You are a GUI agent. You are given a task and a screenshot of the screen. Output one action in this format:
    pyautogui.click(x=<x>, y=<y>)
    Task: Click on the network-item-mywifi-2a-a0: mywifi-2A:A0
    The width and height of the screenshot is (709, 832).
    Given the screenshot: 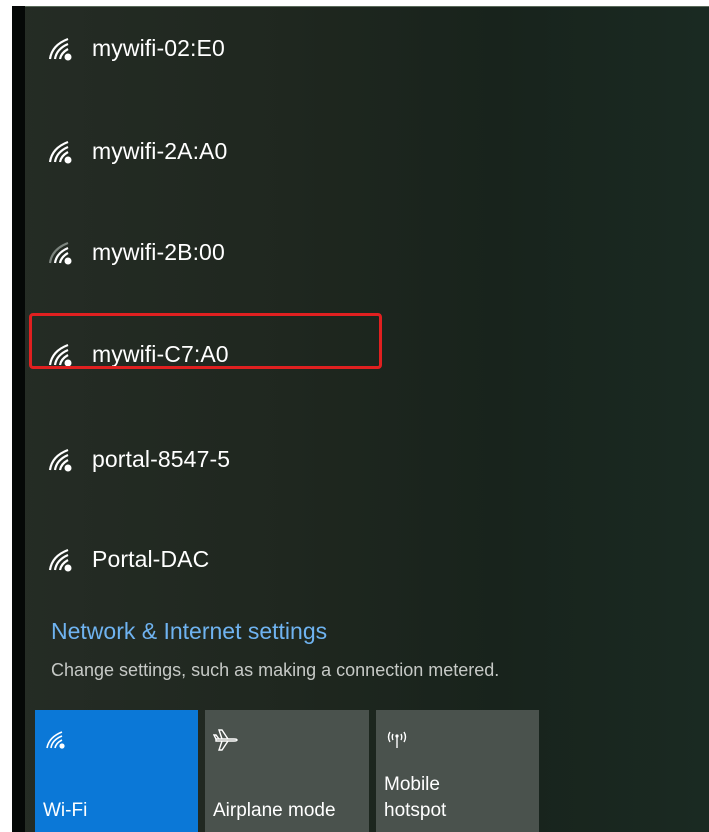 What is the action you would take?
    pyautogui.click(x=135, y=151)
    